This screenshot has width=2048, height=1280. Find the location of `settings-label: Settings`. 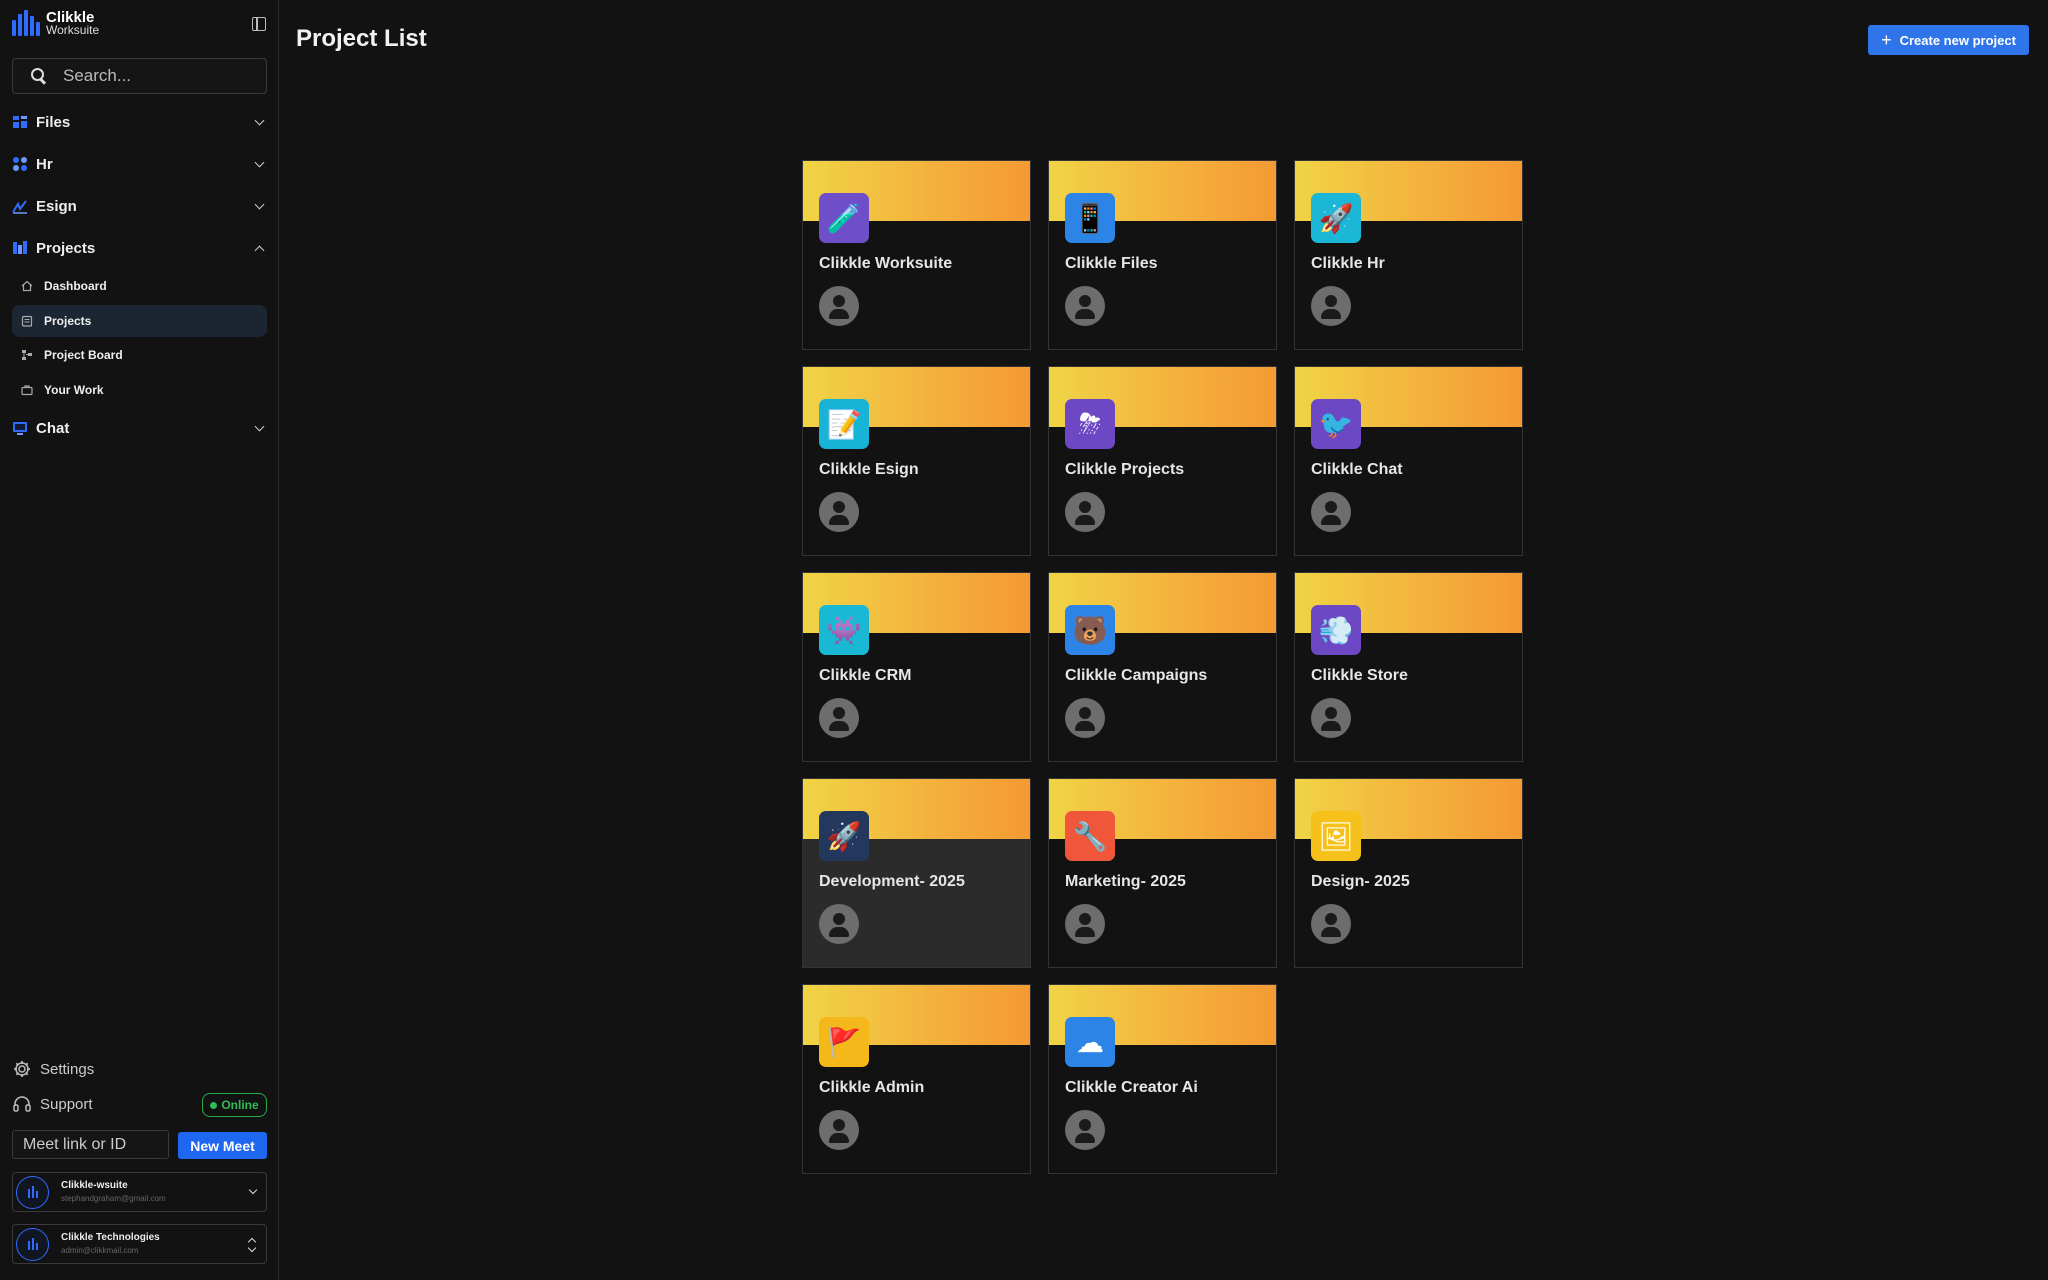

settings-label: Settings is located at coordinates (67, 1069).